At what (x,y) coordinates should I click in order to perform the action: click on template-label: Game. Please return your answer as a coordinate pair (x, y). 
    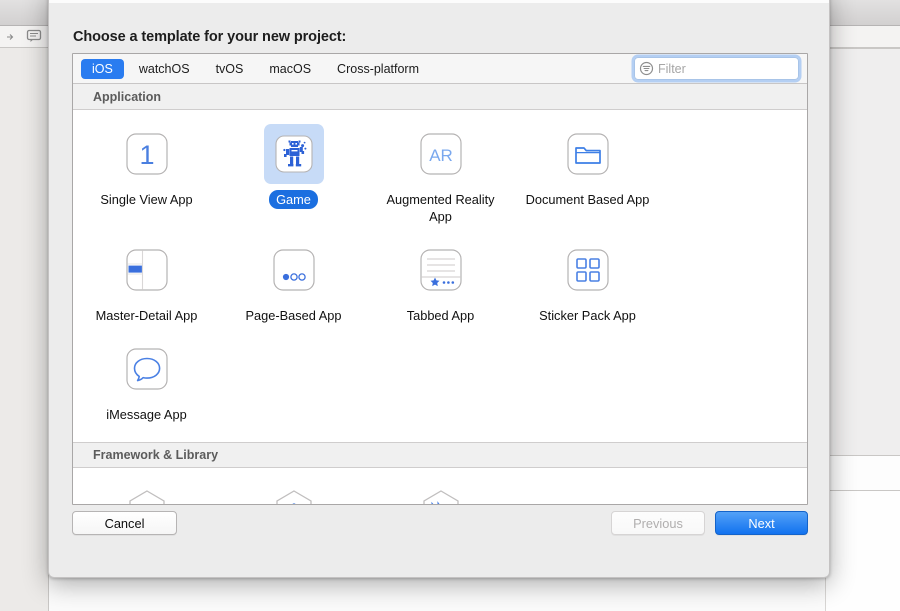
    Looking at the image, I should click on (293, 199).